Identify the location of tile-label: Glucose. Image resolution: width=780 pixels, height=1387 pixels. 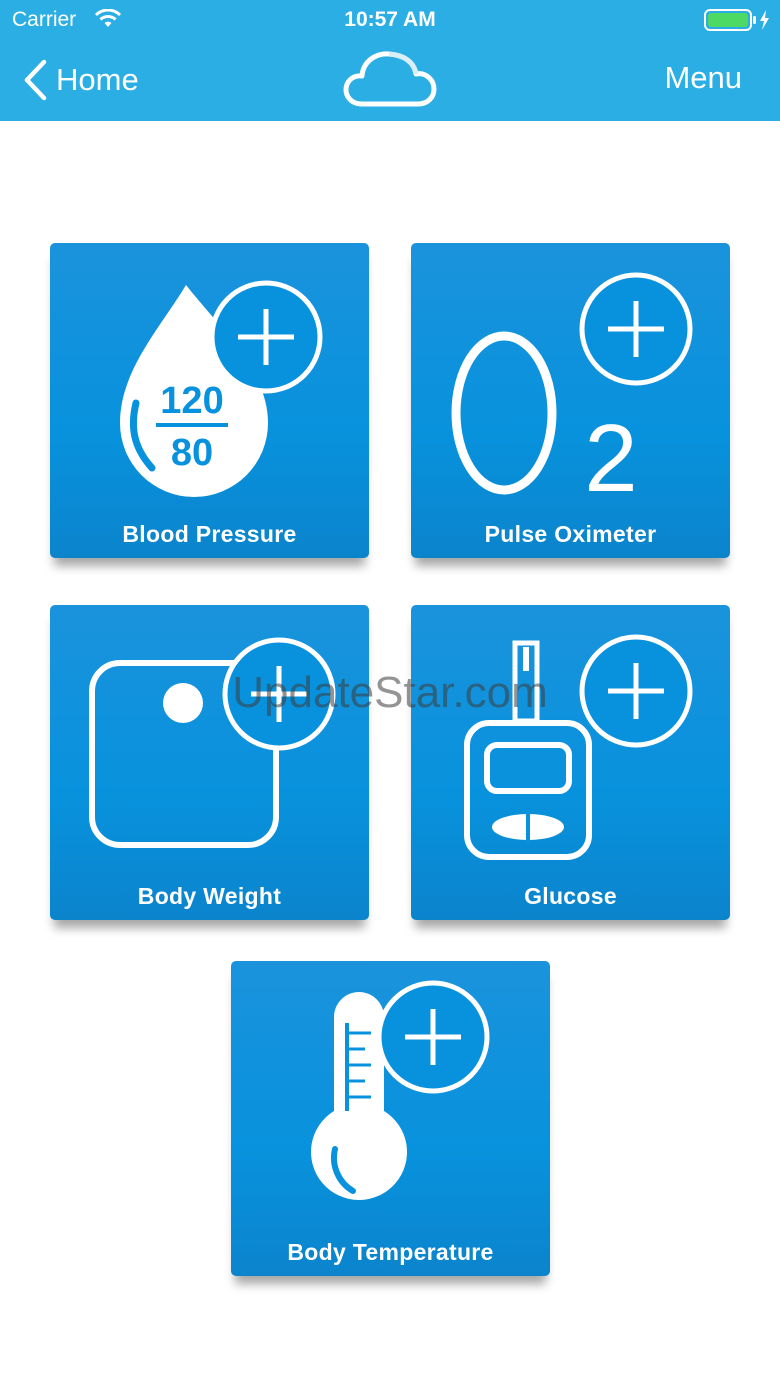
(570, 896).